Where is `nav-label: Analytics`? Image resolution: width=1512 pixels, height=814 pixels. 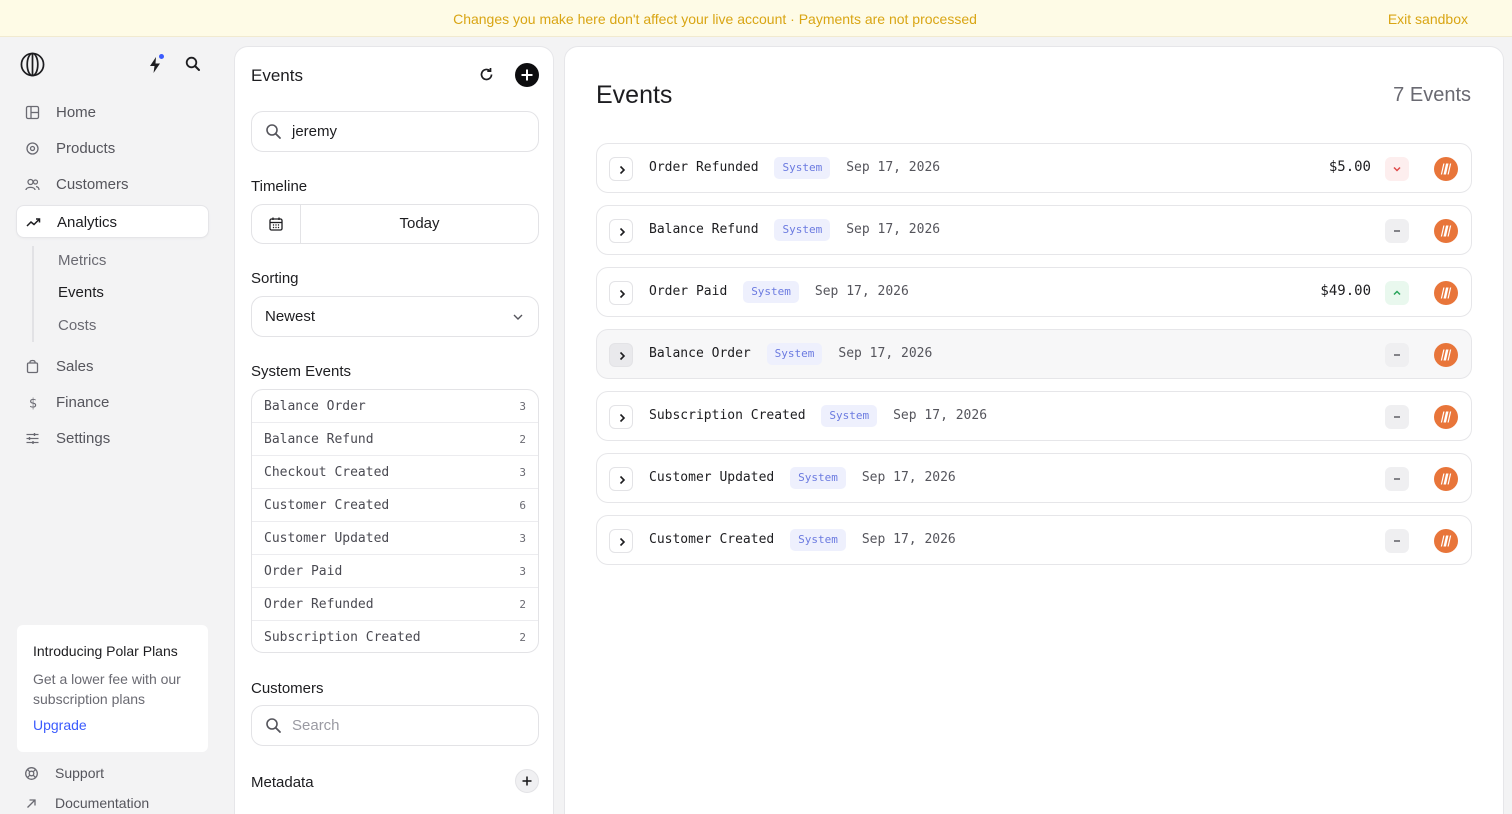 nav-label: Analytics is located at coordinates (87, 222).